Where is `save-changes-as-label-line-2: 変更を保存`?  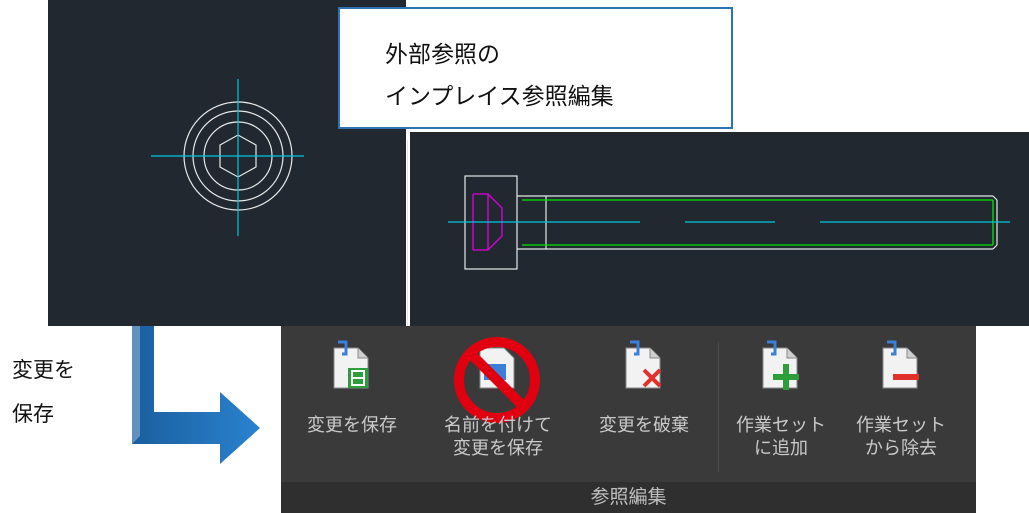 save-changes-as-label-line-2: 変更を保存 is located at coordinates (498, 448).